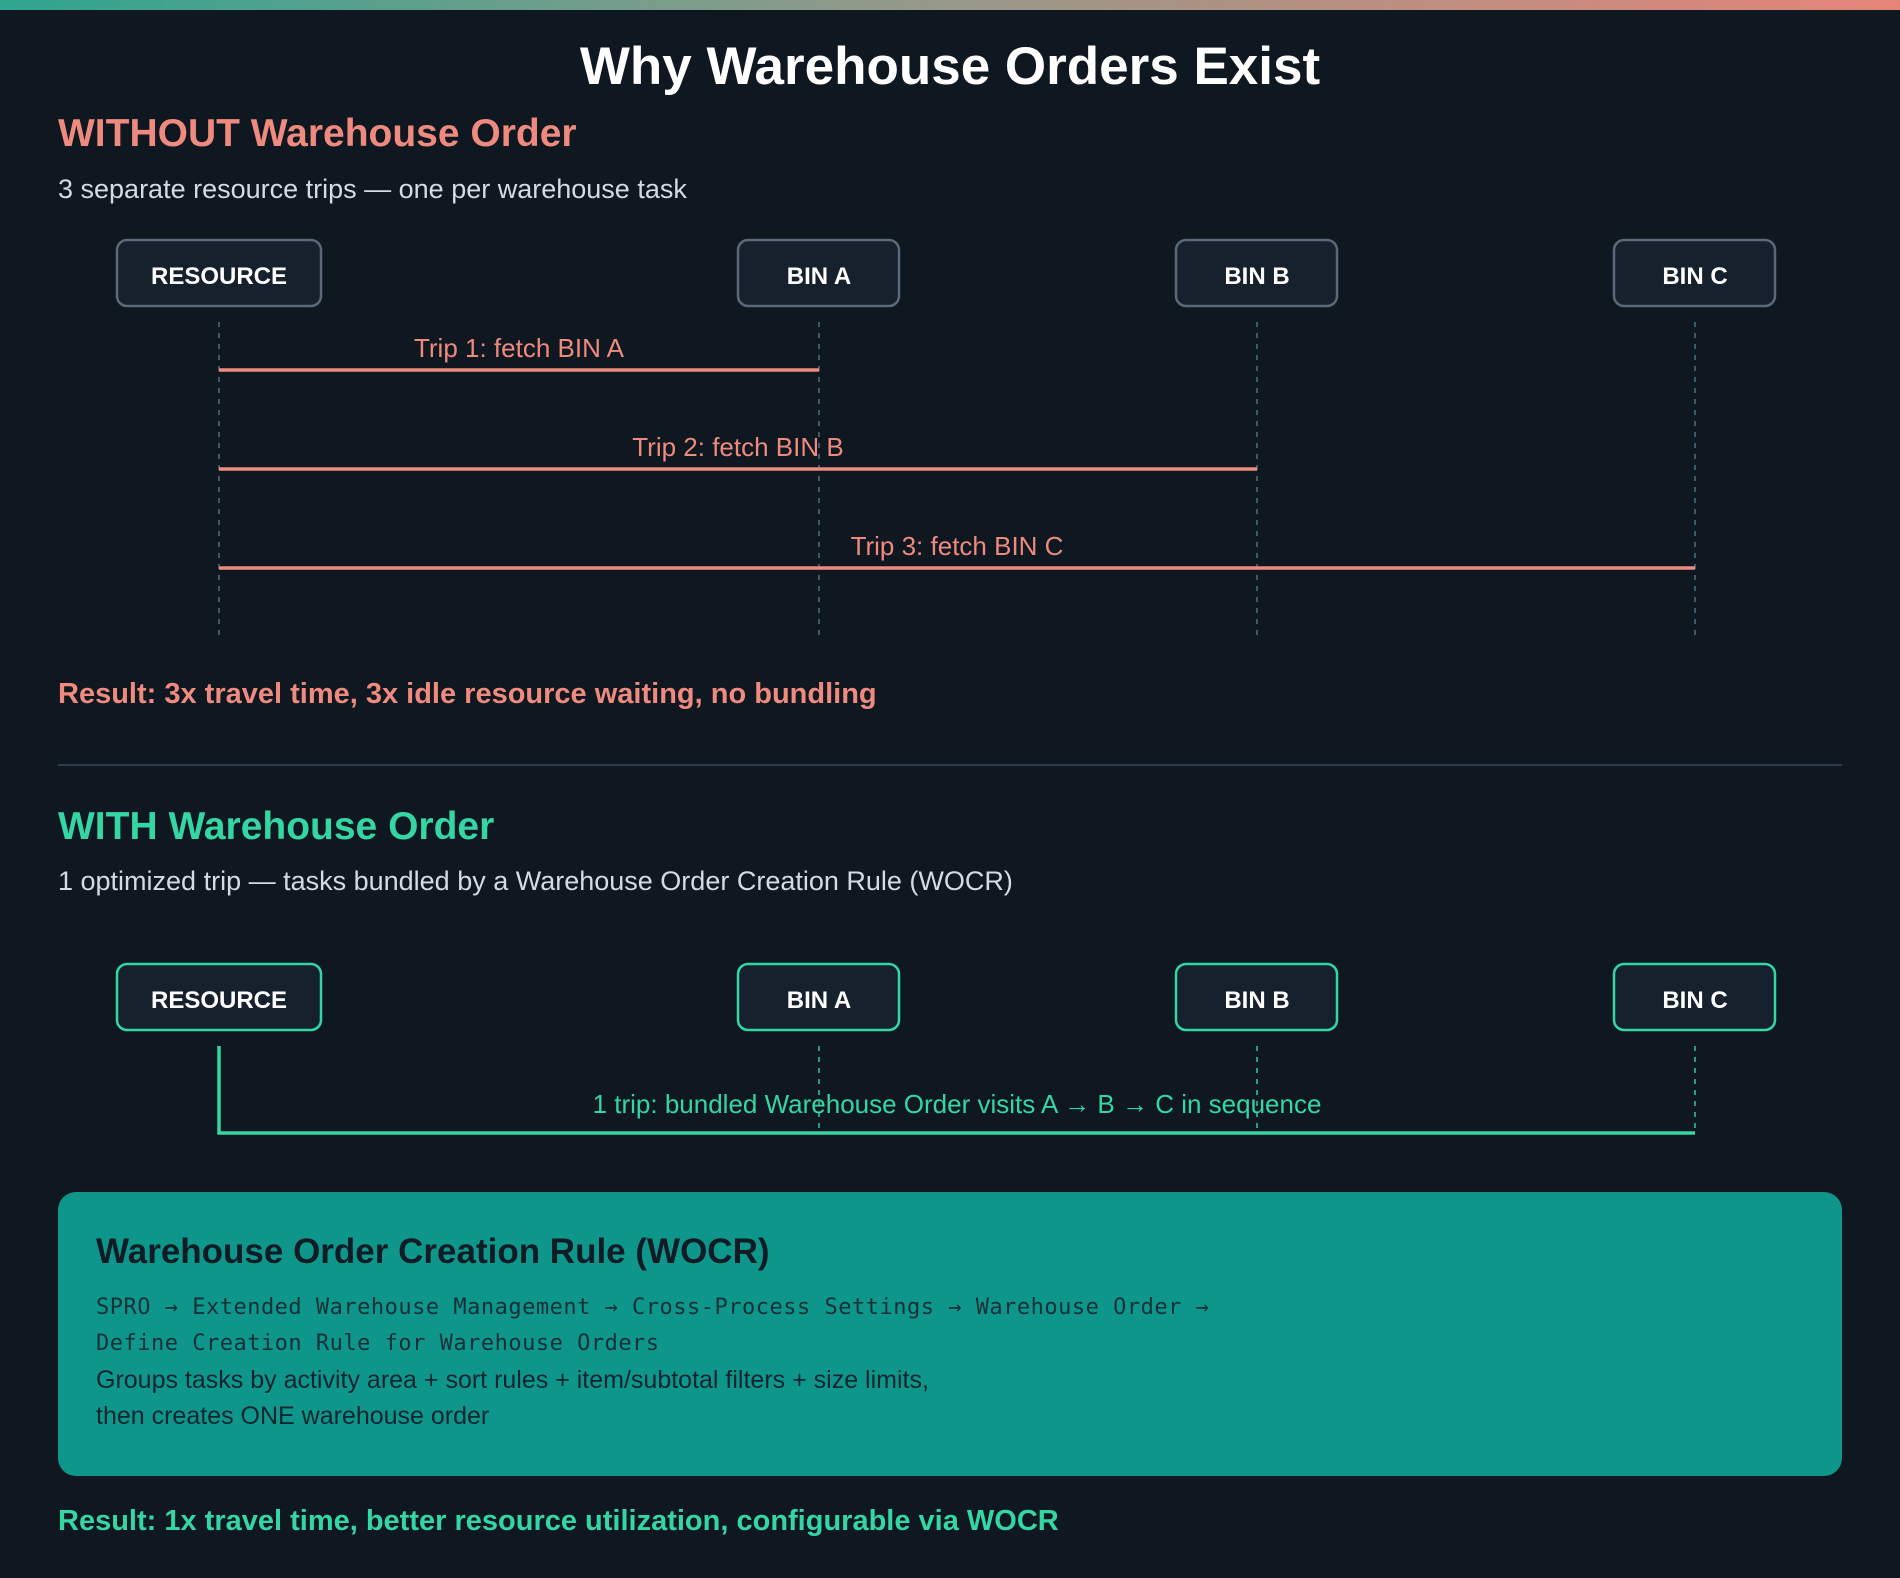  I want to click on without-node-bin-b: BIN B, so click(1256, 273).